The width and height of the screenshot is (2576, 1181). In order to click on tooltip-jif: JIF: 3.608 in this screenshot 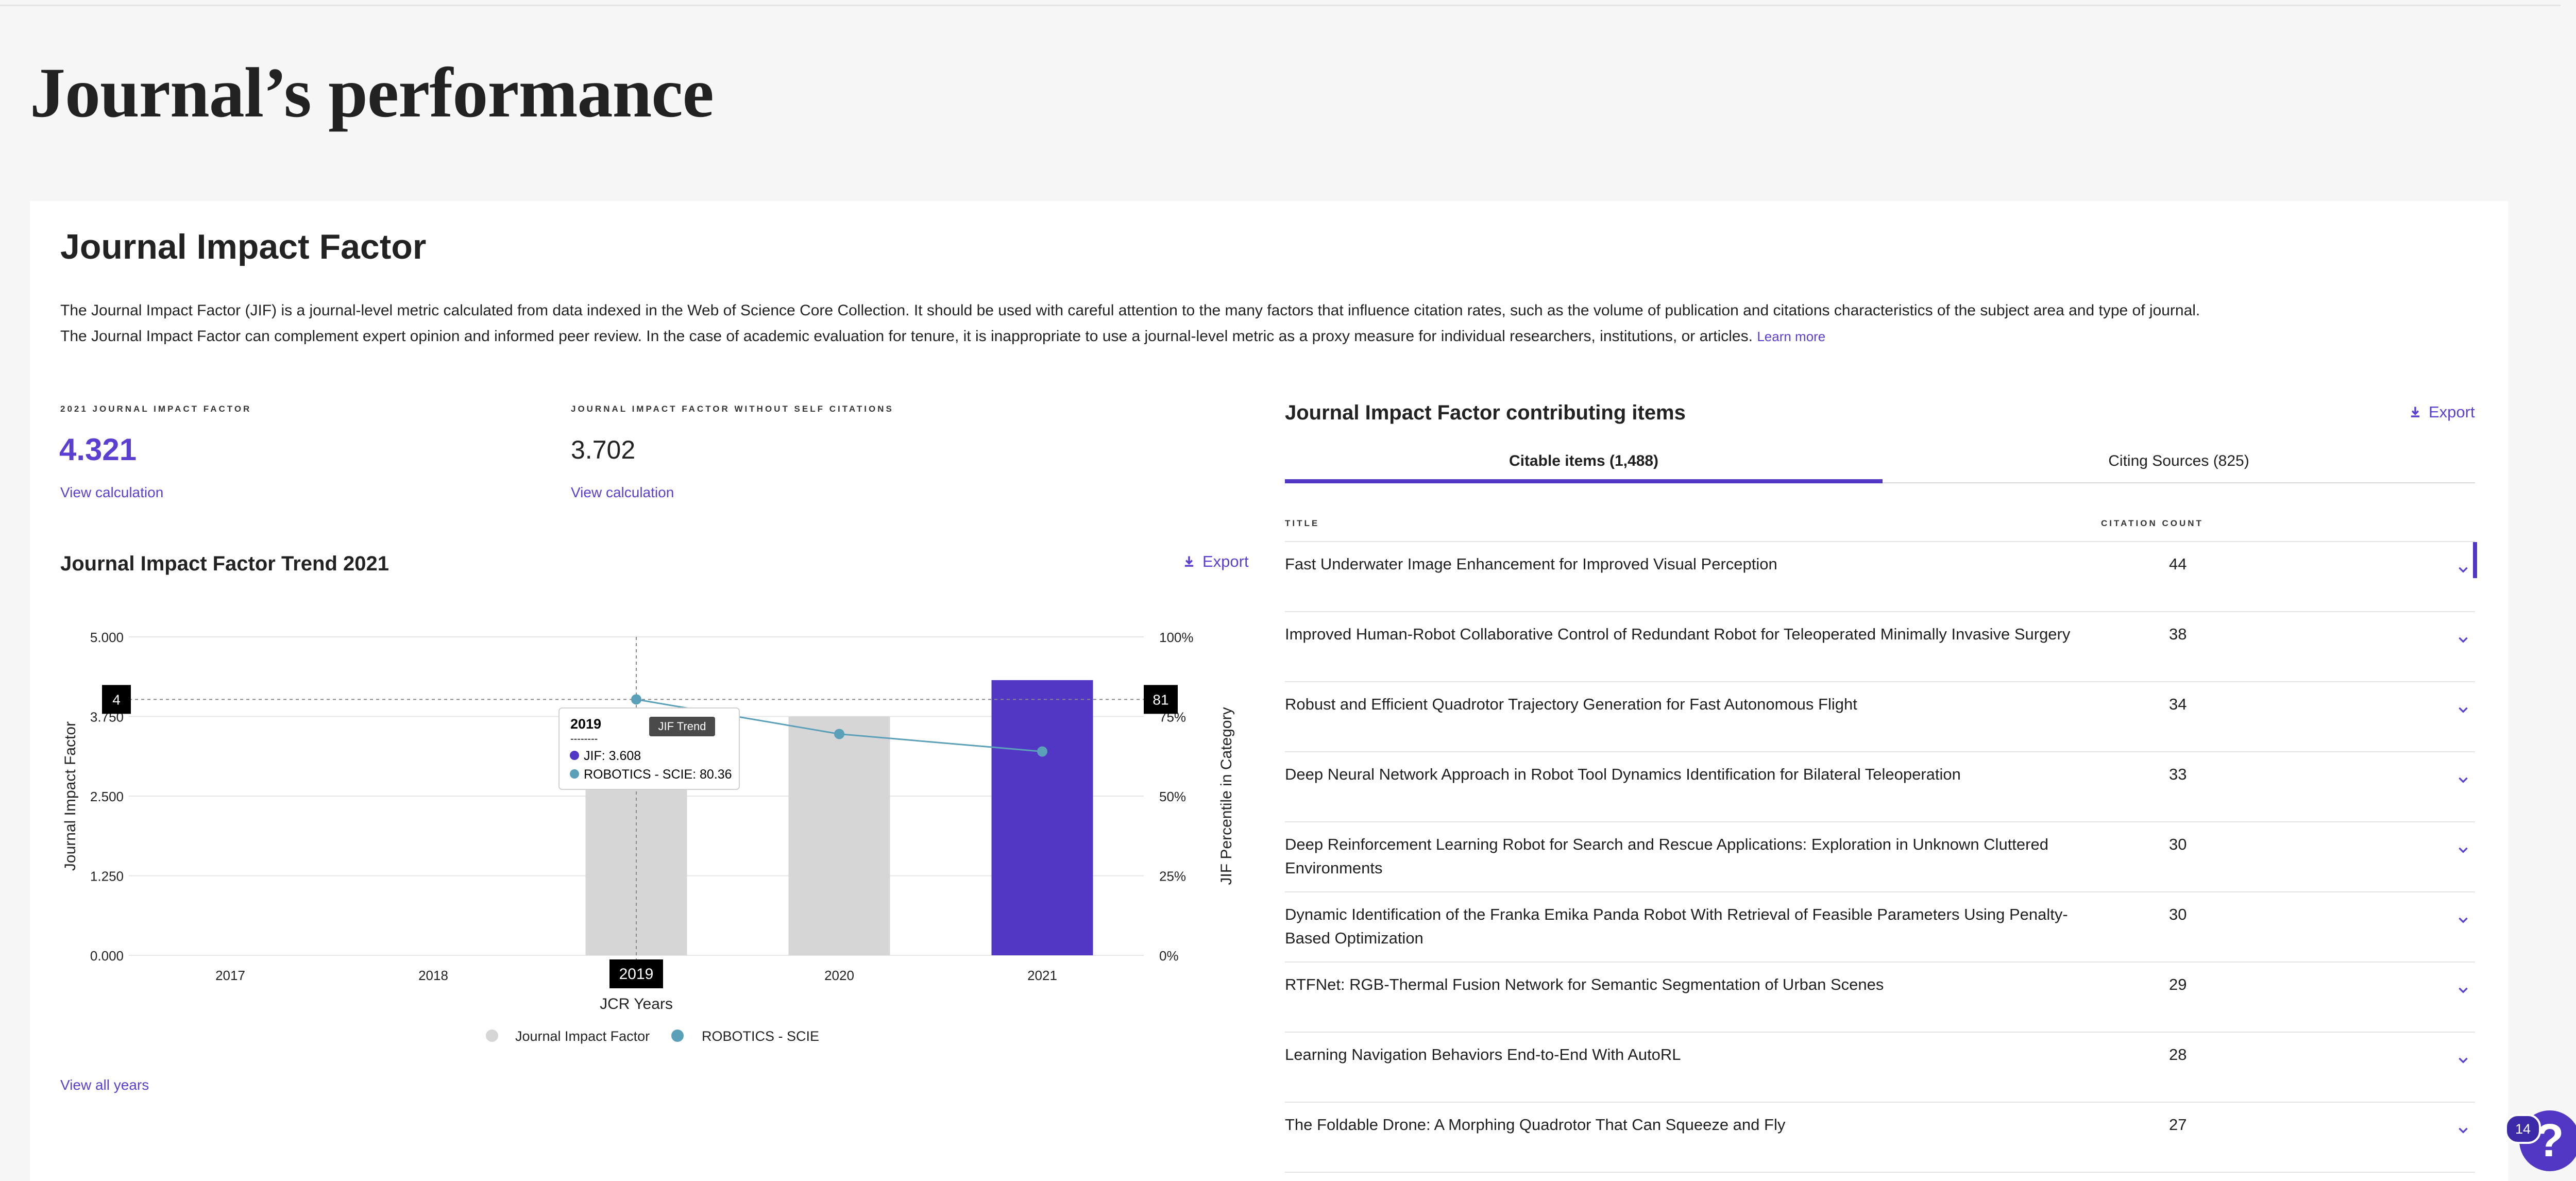, I will do `click(612, 756)`.